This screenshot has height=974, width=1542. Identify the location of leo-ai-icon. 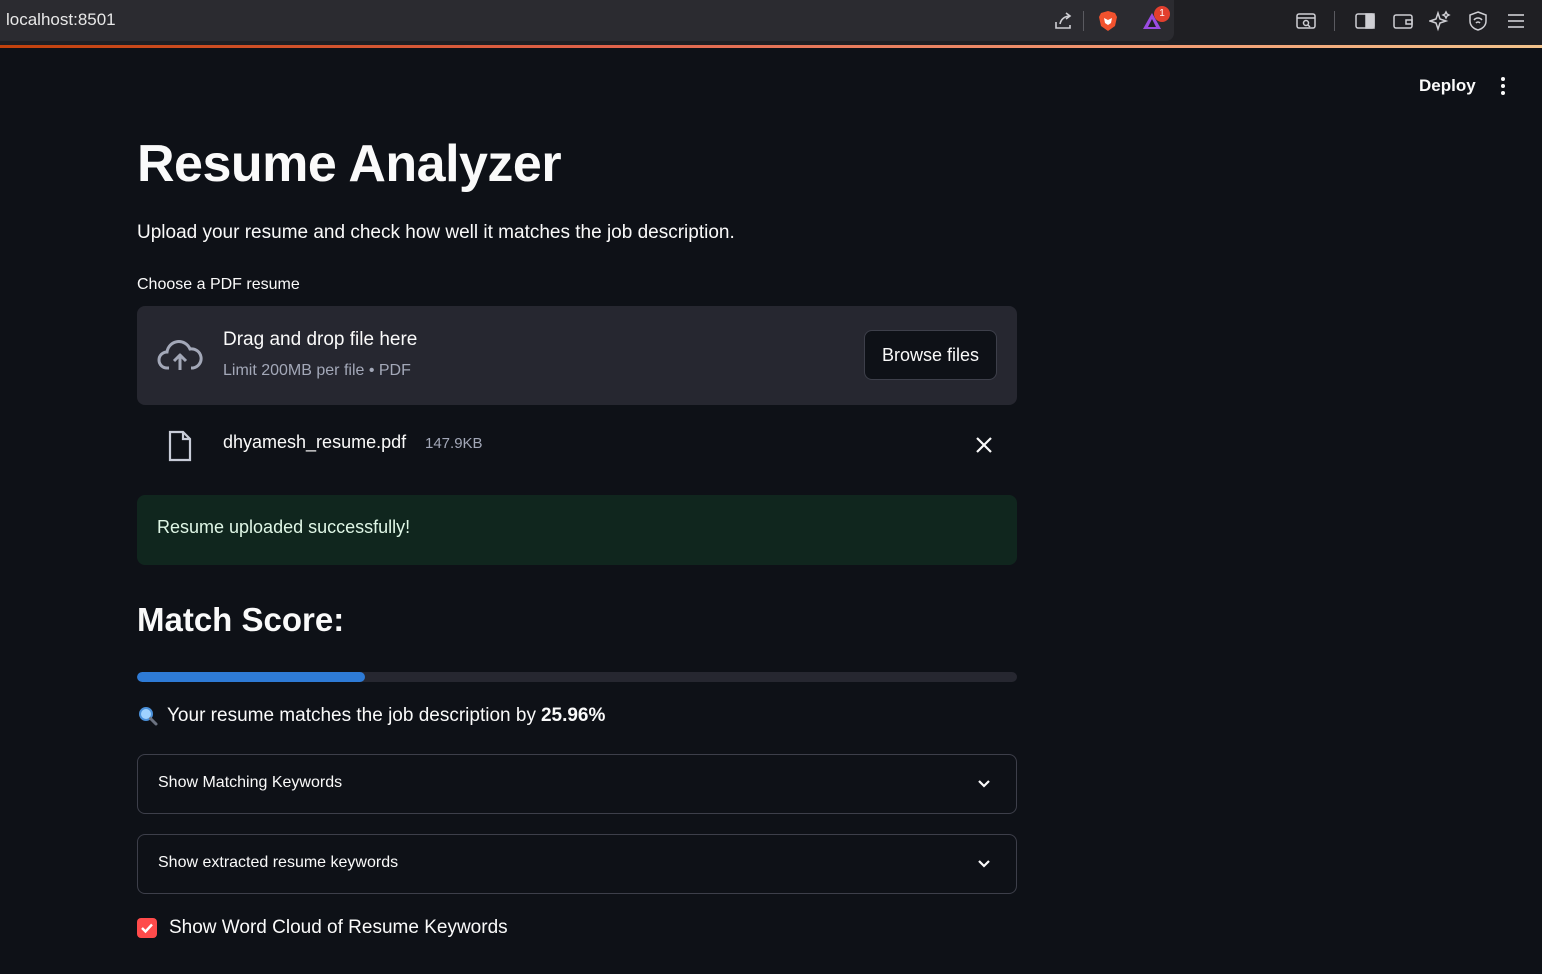
(1440, 21).